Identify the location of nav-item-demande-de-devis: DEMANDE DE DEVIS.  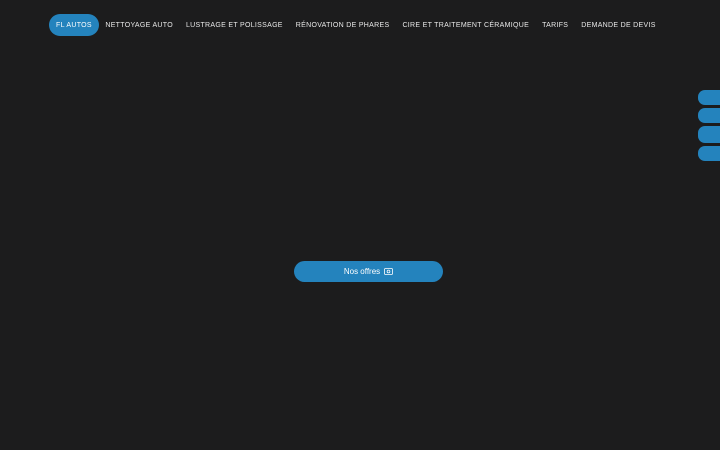
(618, 25).